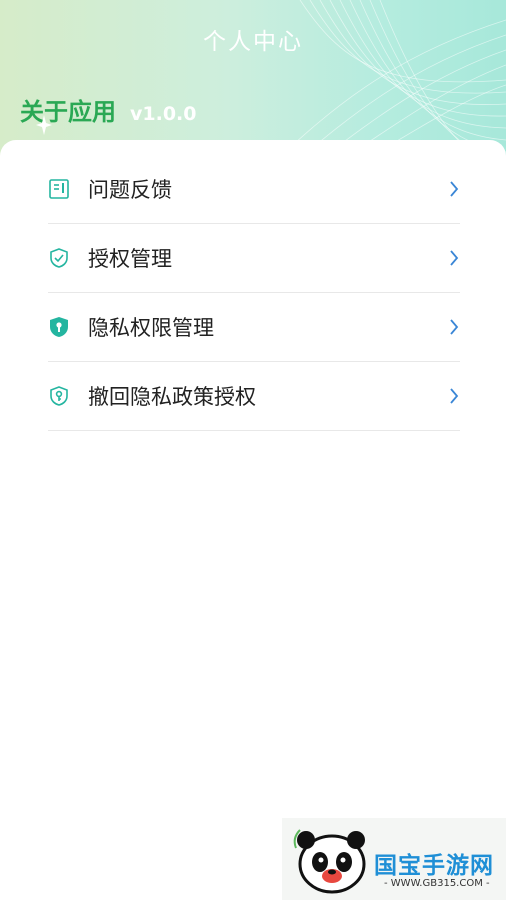 The width and height of the screenshot is (506, 900). I want to click on menu-item-revoke-privacy-consent: 撤回隐私政策授权, so click(254, 396).